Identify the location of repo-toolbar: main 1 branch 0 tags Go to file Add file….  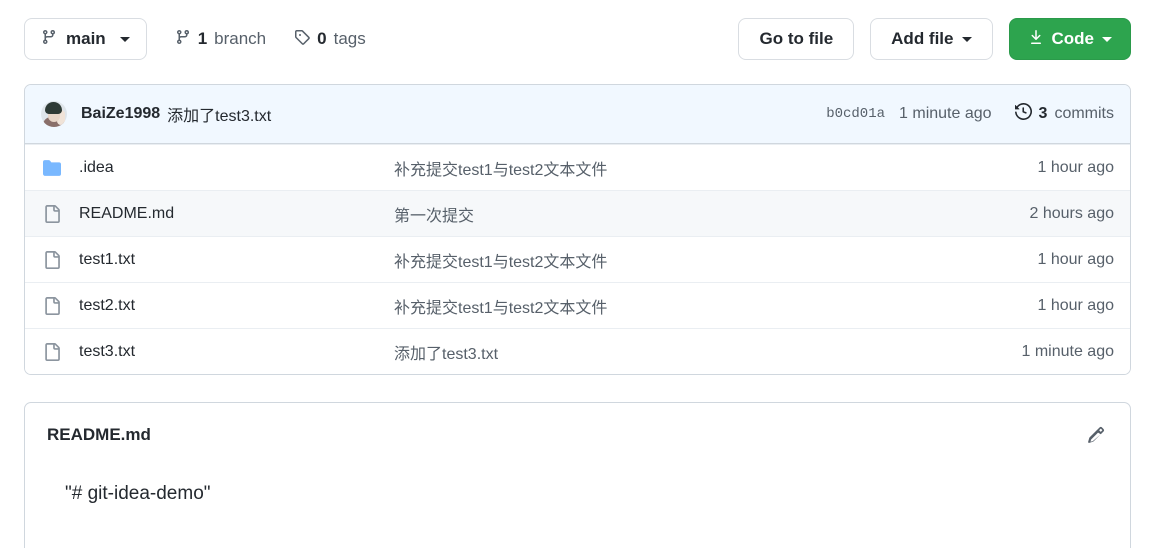
(577, 39).